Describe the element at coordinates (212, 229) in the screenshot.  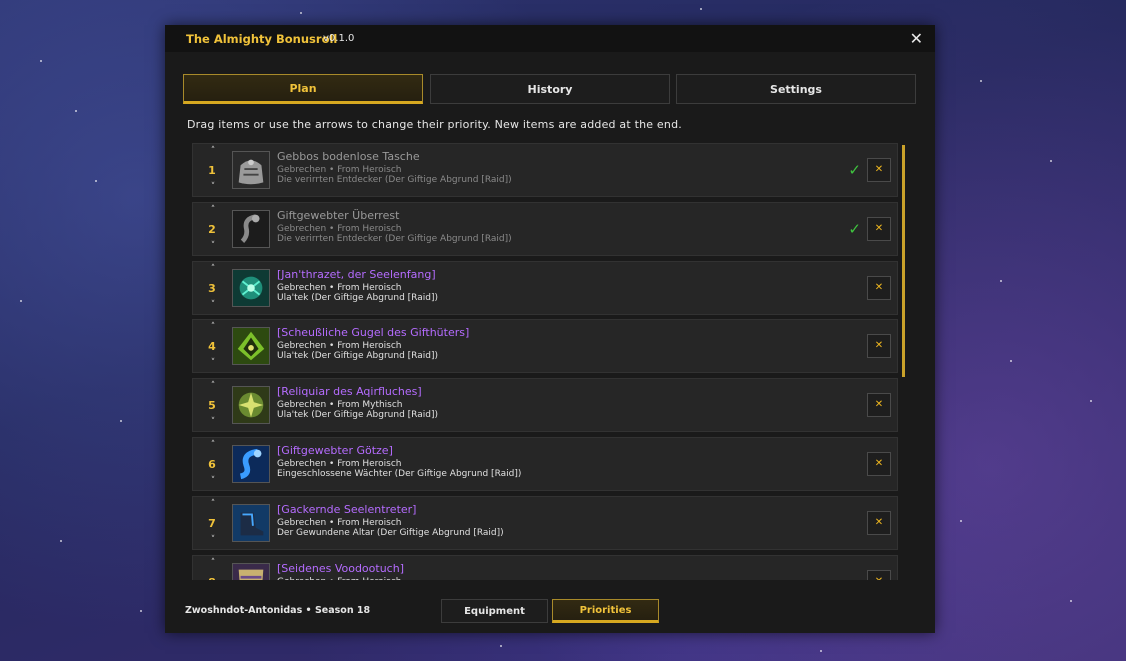
I see `priority-number: 2` at that location.